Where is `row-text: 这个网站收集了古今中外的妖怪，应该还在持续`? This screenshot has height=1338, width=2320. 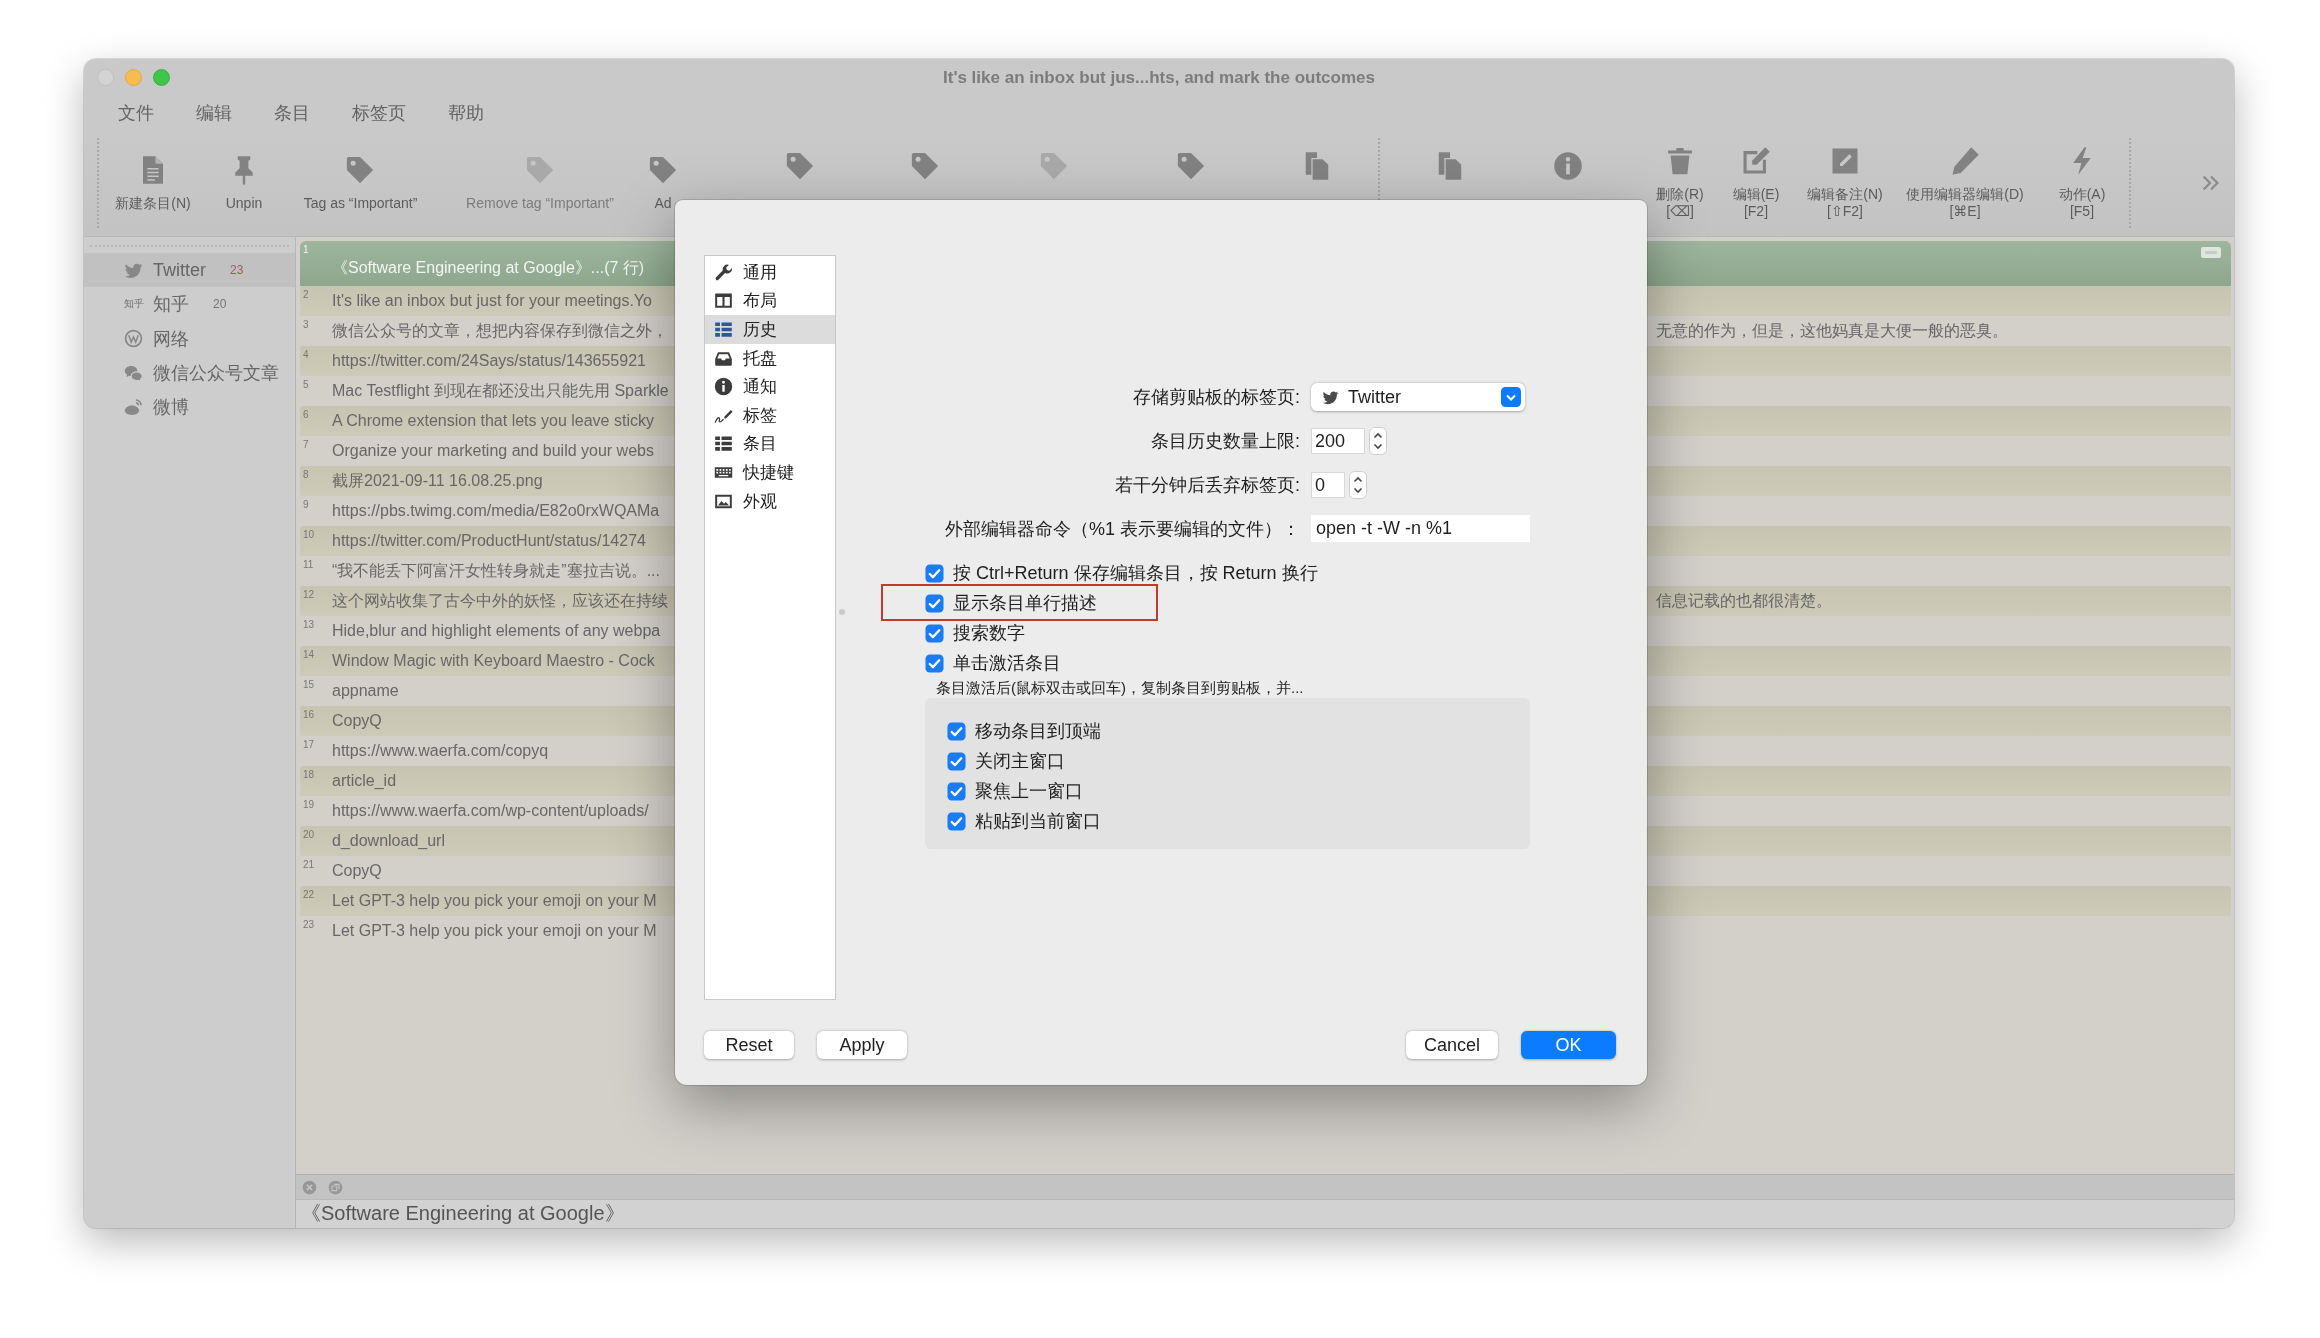 row-text: 这个网站收集了古今中外的妖怪，应该还在持续 is located at coordinates (500, 600).